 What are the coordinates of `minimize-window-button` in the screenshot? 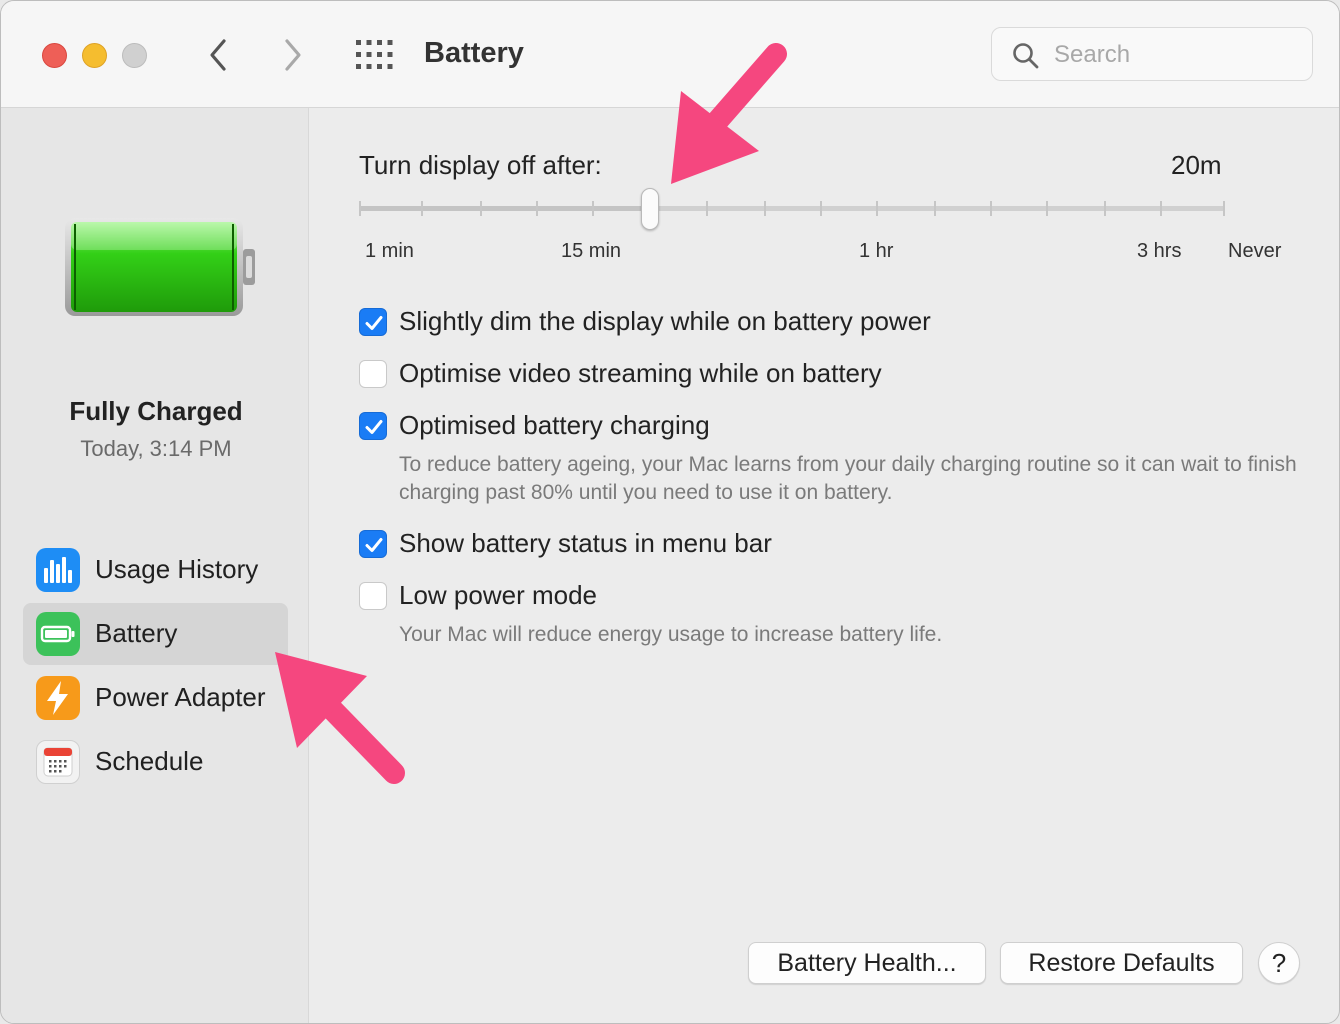 It's located at (94, 55).